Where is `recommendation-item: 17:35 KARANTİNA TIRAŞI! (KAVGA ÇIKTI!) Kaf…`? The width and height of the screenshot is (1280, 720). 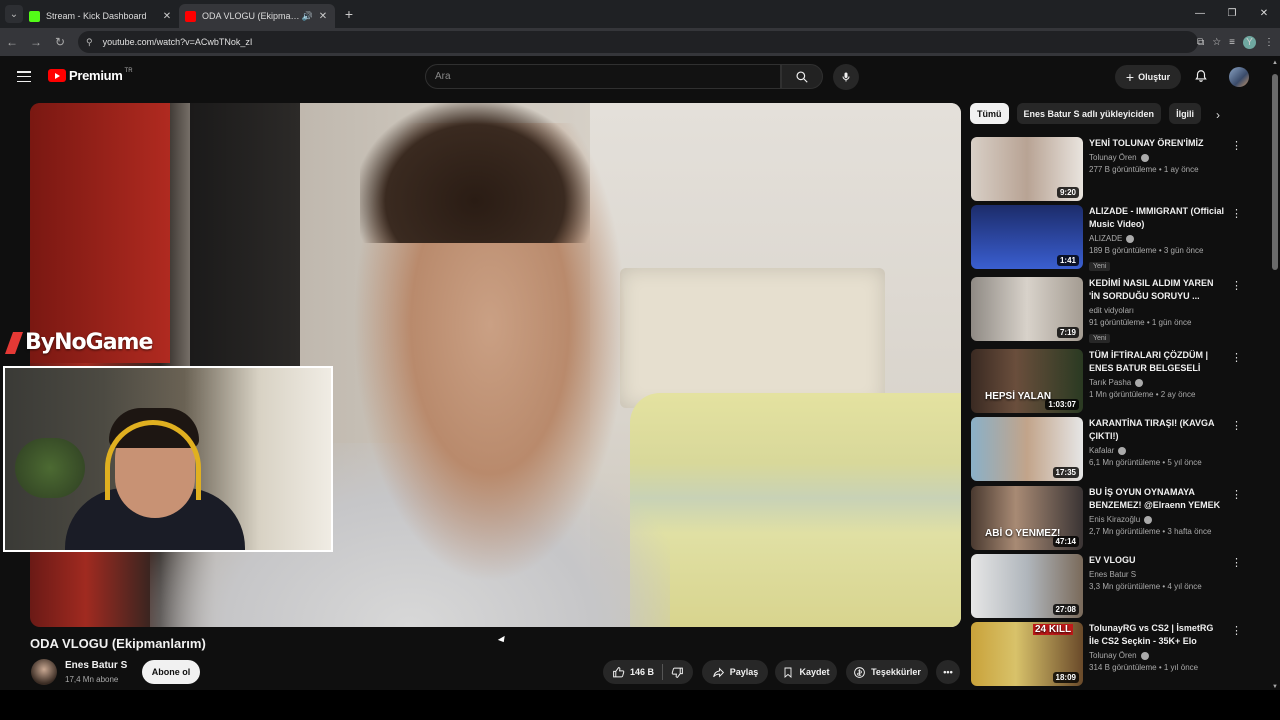
recommendation-item: 17:35 KARANTİNA TIRAŞI! (KAVGA ÇIKTI!) Kaf… is located at coordinates (1106, 449).